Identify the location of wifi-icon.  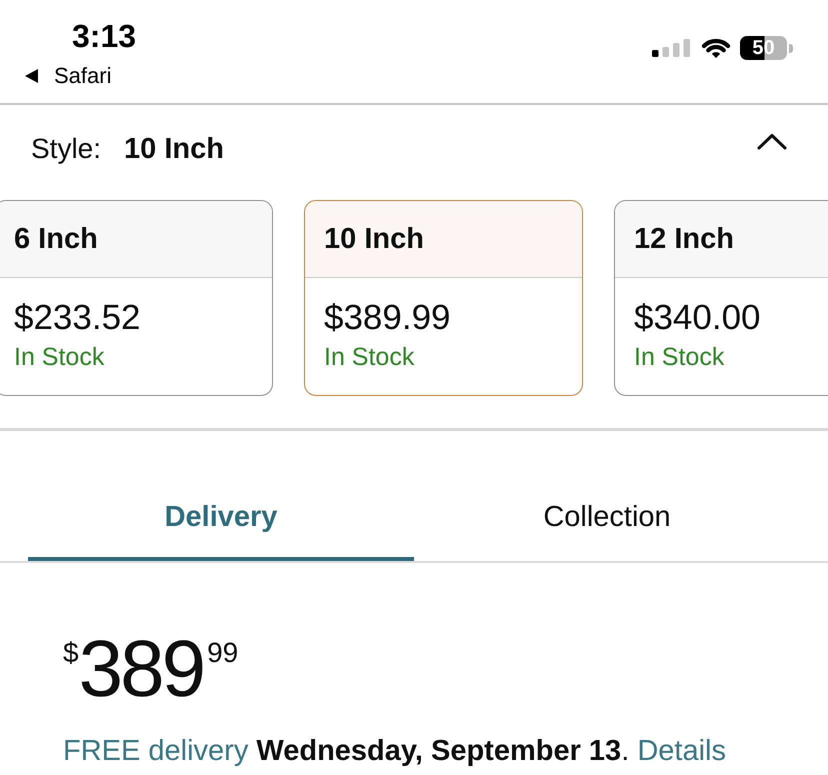
(716, 48).